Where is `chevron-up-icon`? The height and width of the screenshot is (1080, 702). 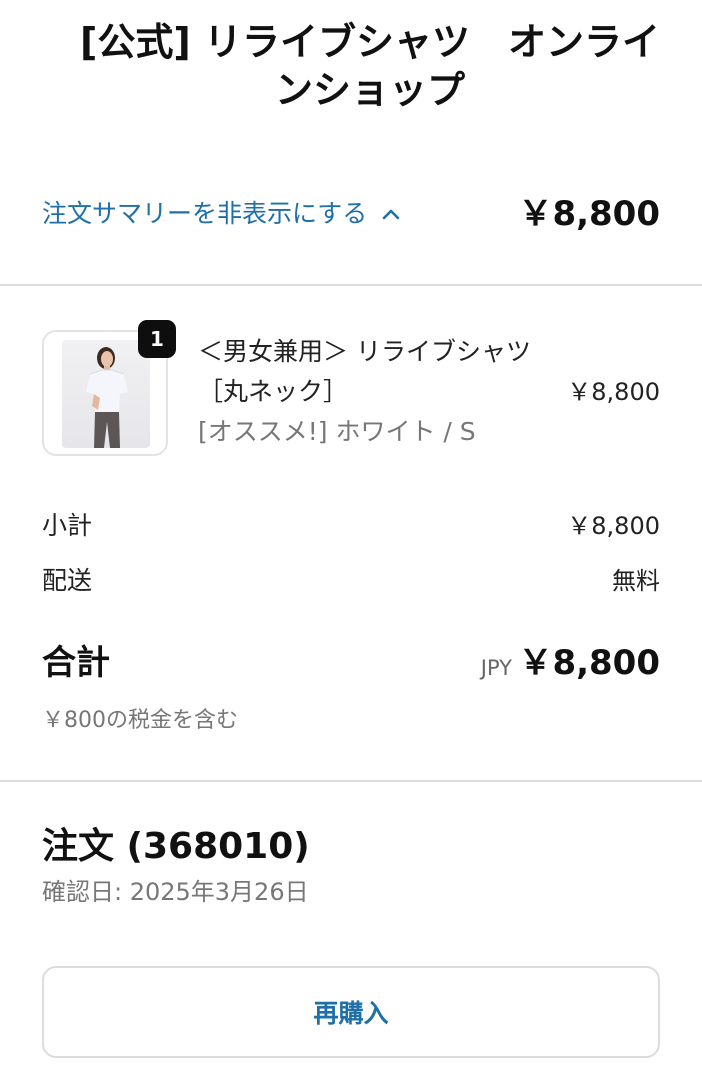
chevron-up-icon is located at coordinates (391, 214).